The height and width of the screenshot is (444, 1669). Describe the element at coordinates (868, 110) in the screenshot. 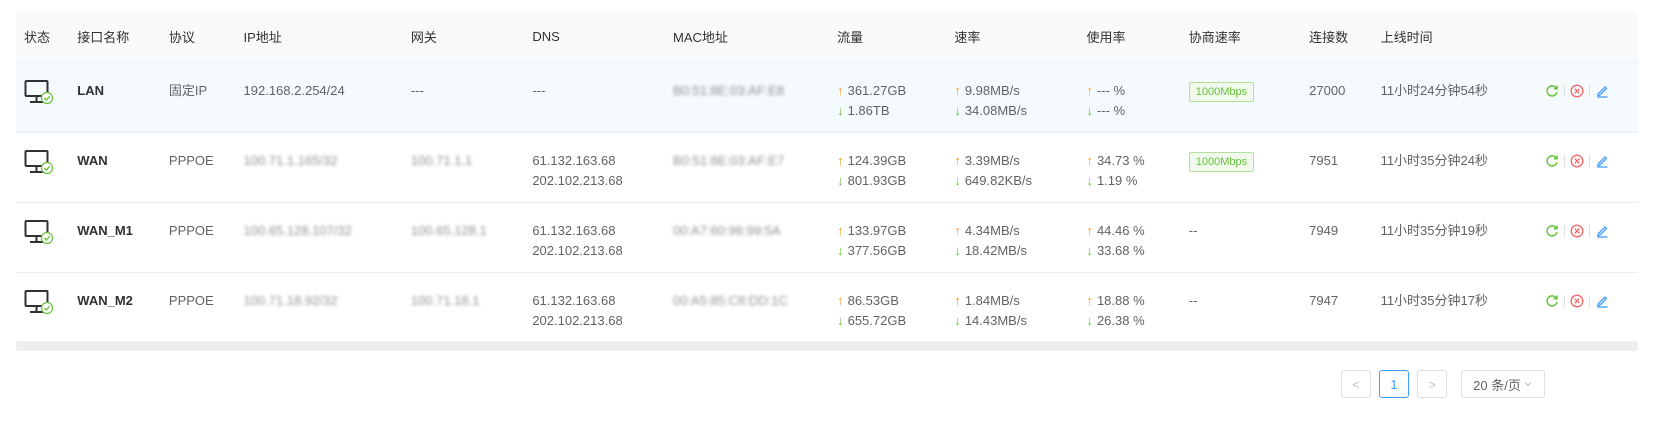

I see `traffic-down: 1.86TB` at that location.